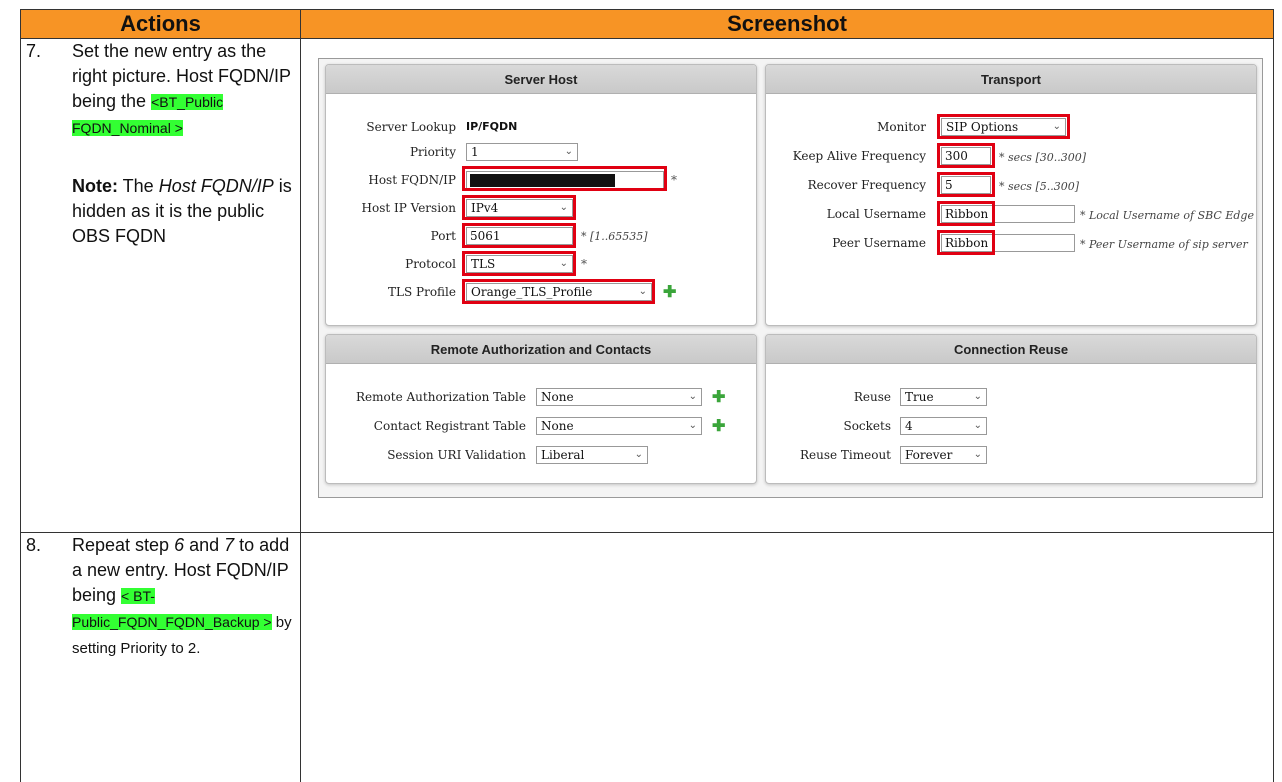  I want to click on remote-authorization-table-value: None, so click(557, 397).